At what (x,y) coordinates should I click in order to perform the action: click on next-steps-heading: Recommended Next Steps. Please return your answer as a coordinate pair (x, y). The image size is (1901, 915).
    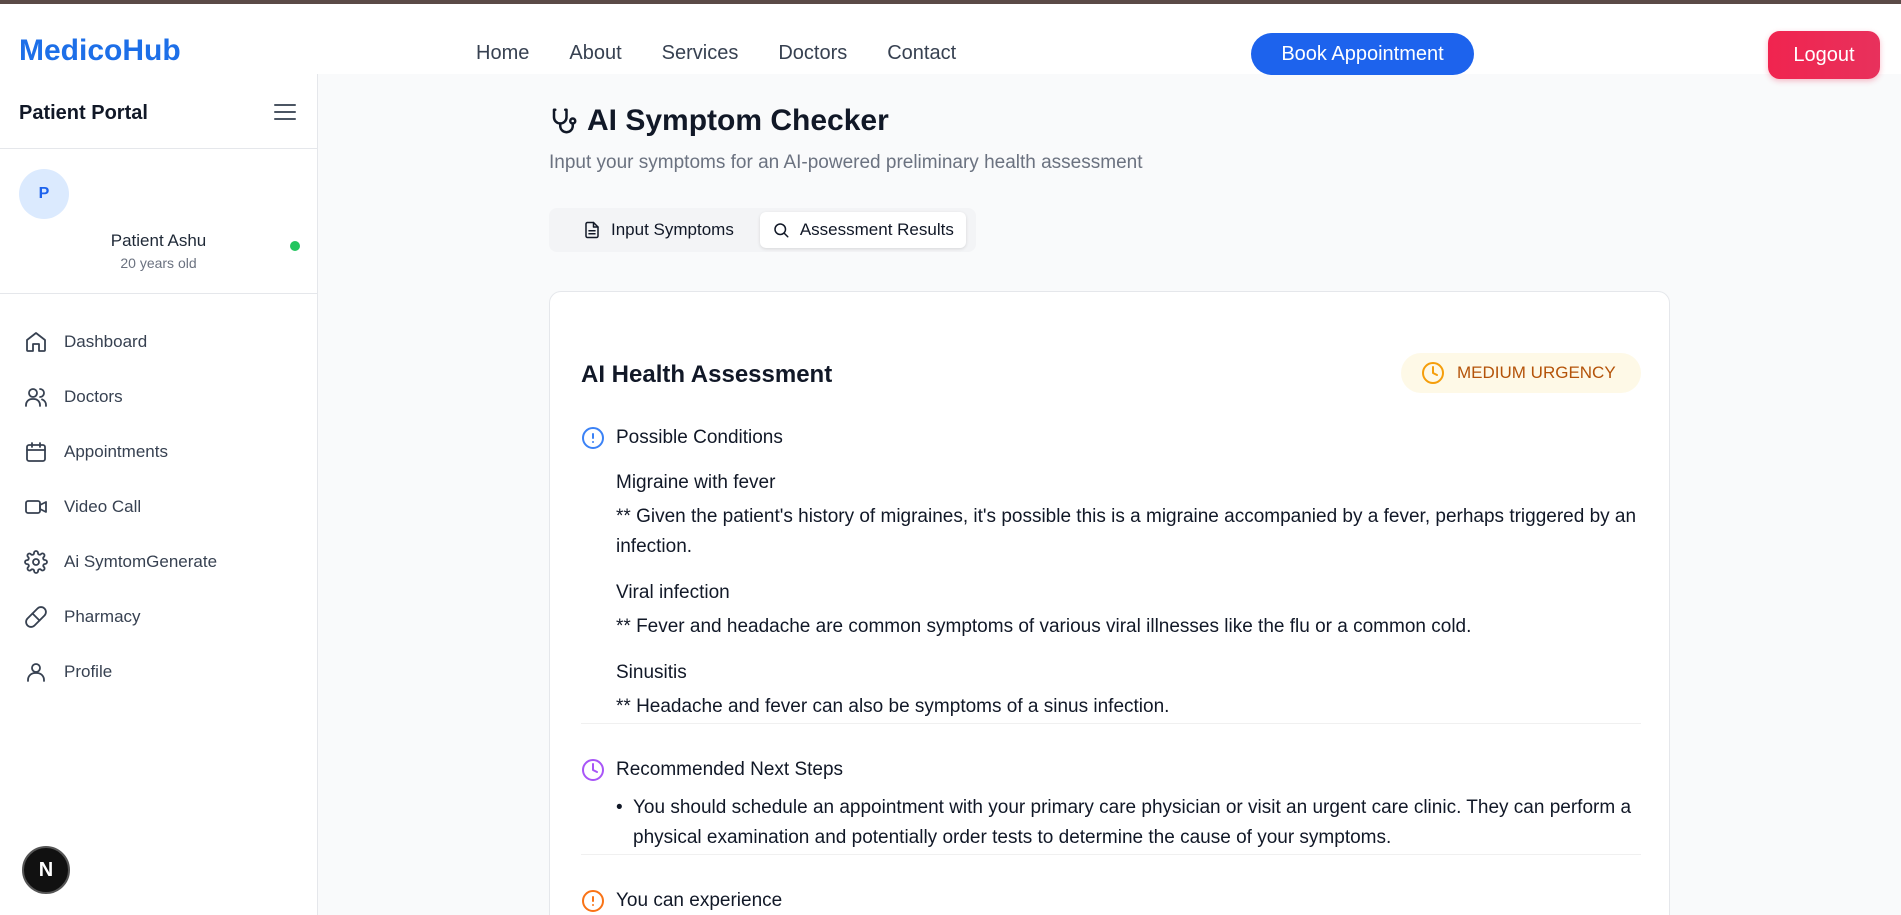
    Looking at the image, I should click on (712, 770).